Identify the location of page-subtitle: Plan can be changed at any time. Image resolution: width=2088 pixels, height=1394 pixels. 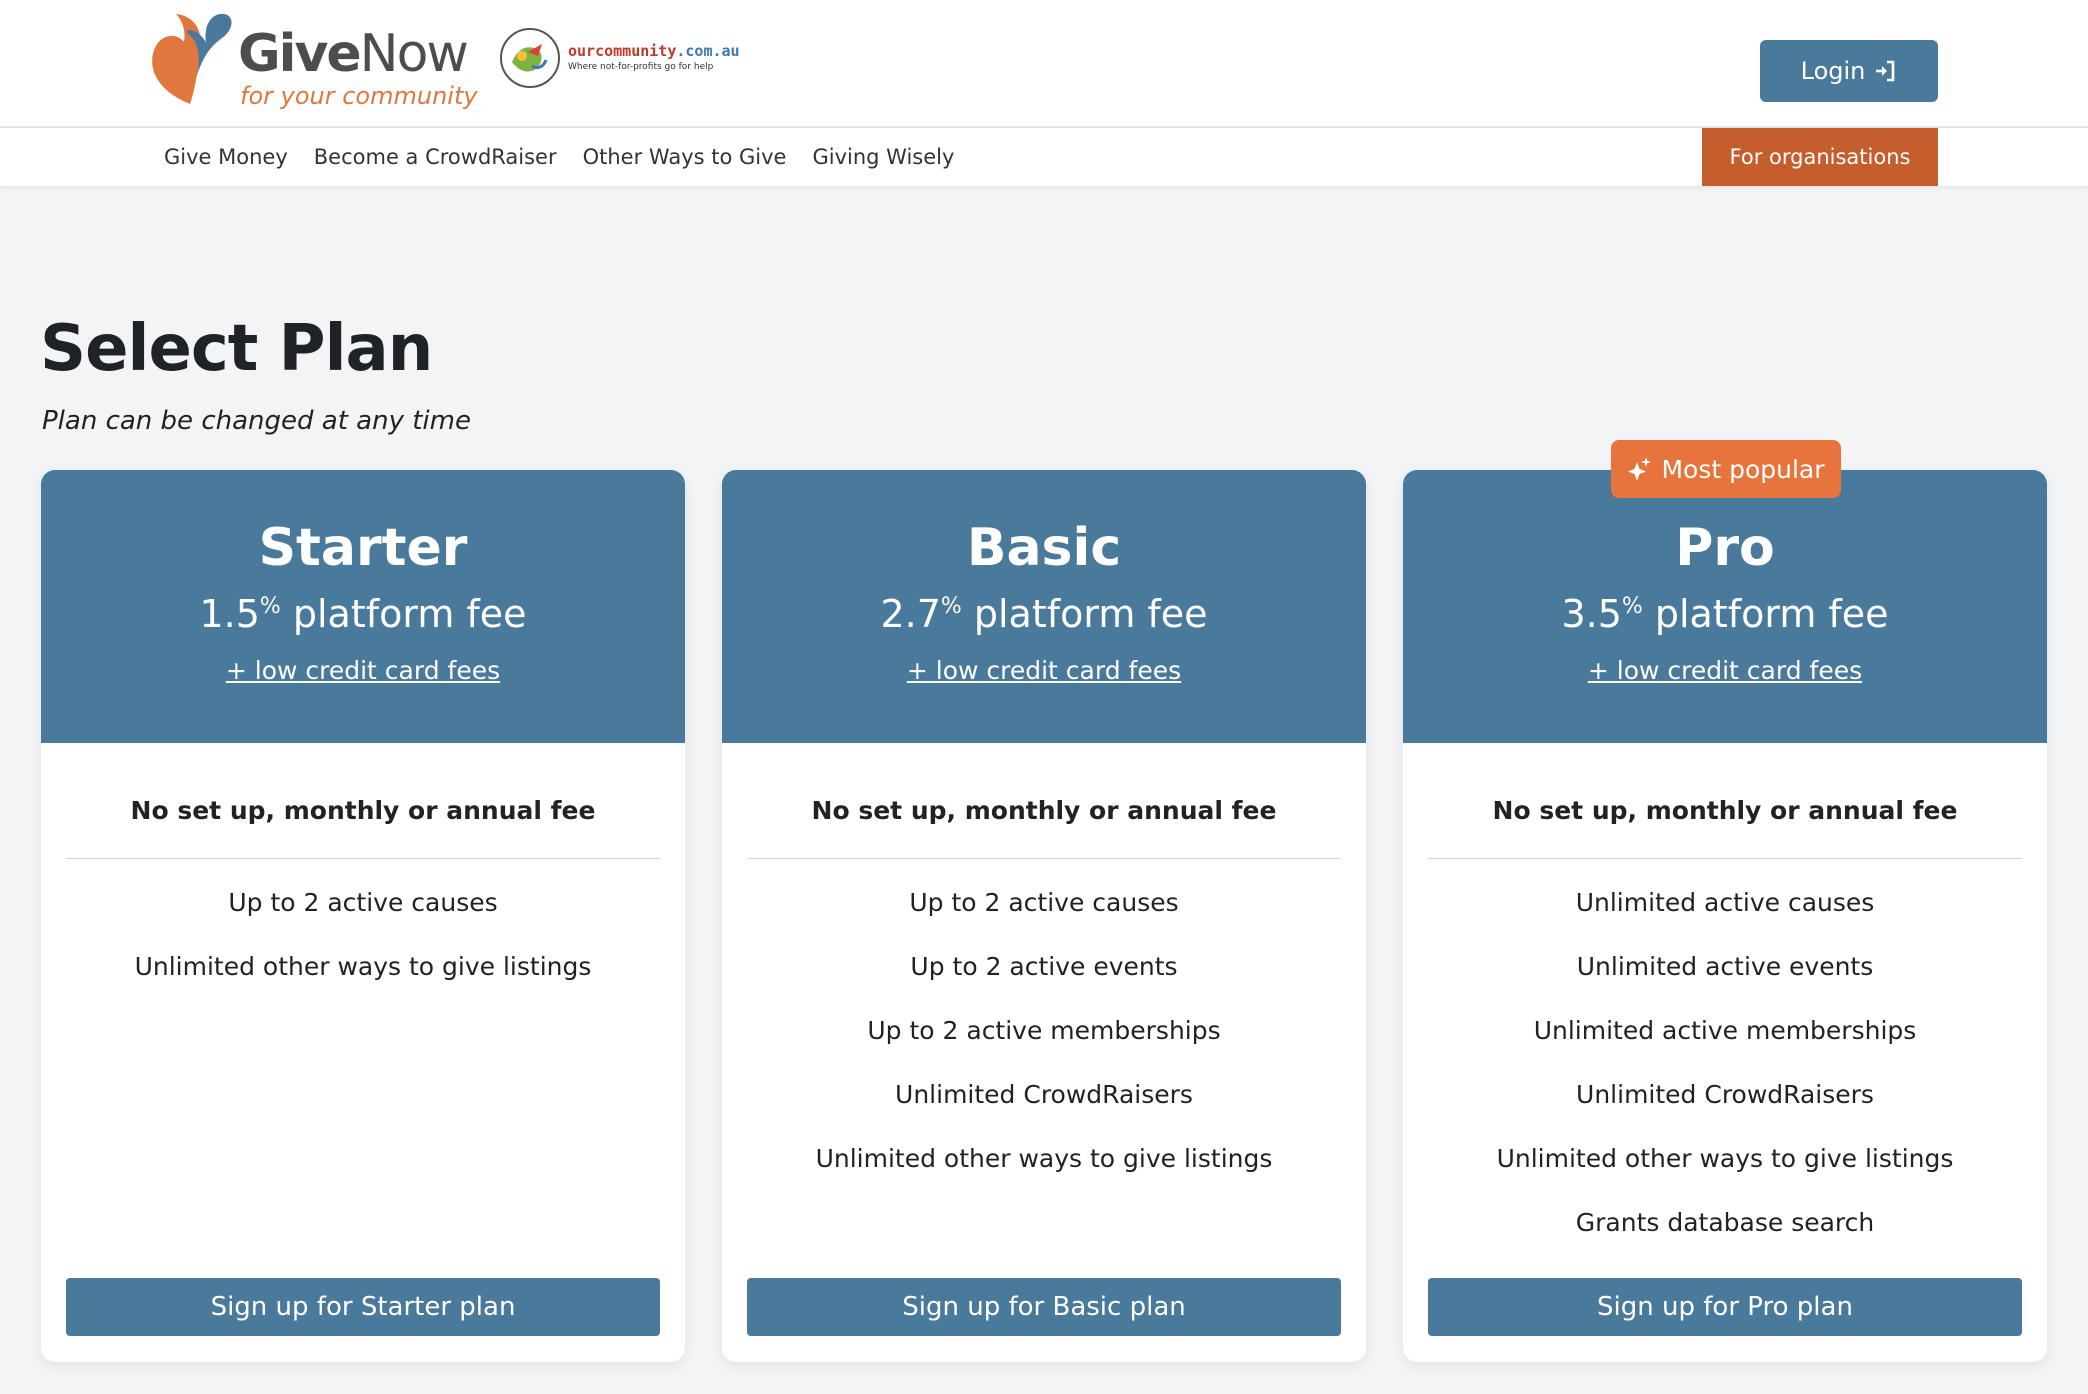
(256, 421).